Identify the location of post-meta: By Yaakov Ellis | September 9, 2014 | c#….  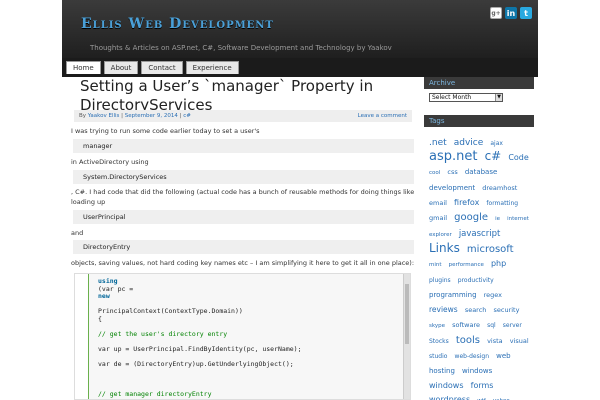
(243, 116).